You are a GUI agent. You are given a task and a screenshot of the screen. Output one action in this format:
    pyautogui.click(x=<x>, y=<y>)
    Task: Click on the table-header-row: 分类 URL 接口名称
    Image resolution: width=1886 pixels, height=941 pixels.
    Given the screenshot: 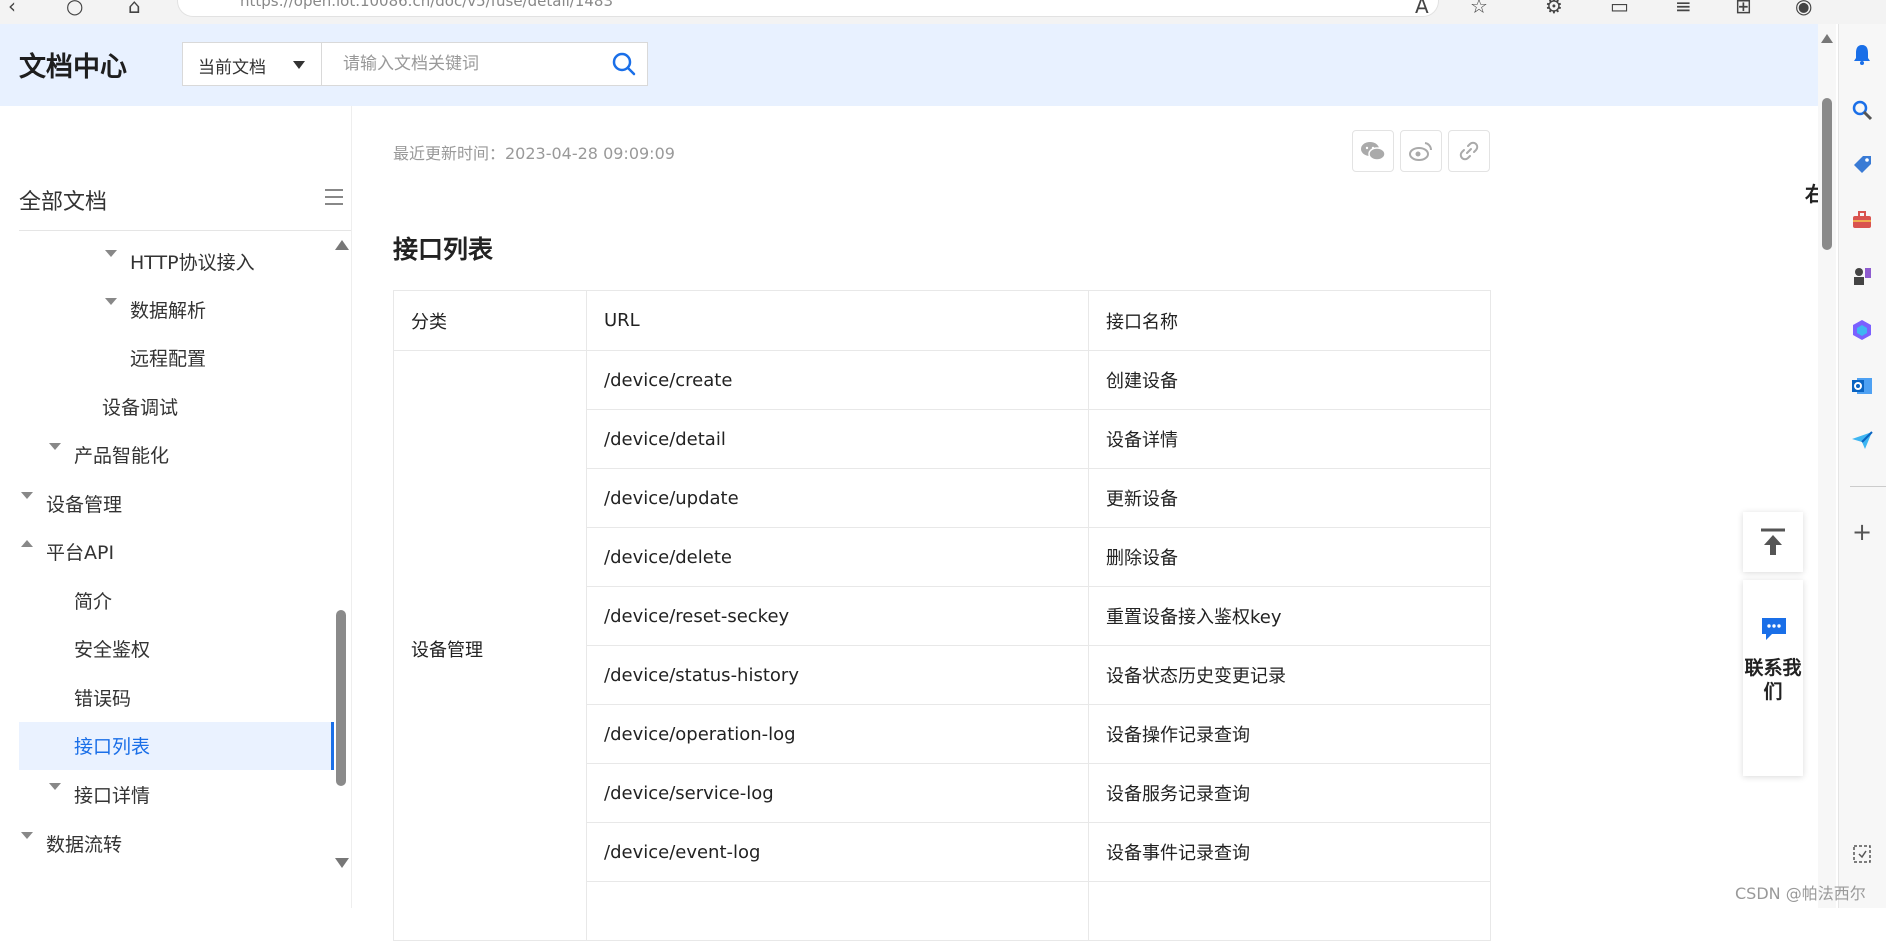 What is the action you would take?
    pyautogui.click(x=942, y=320)
    